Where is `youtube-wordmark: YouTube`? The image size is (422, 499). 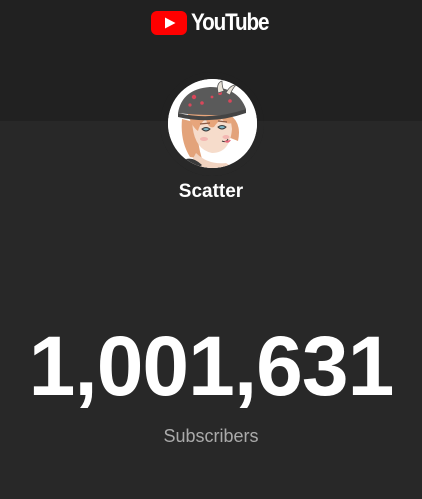 youtube-wordmark: YouTube is located at coordinates (230, 22).